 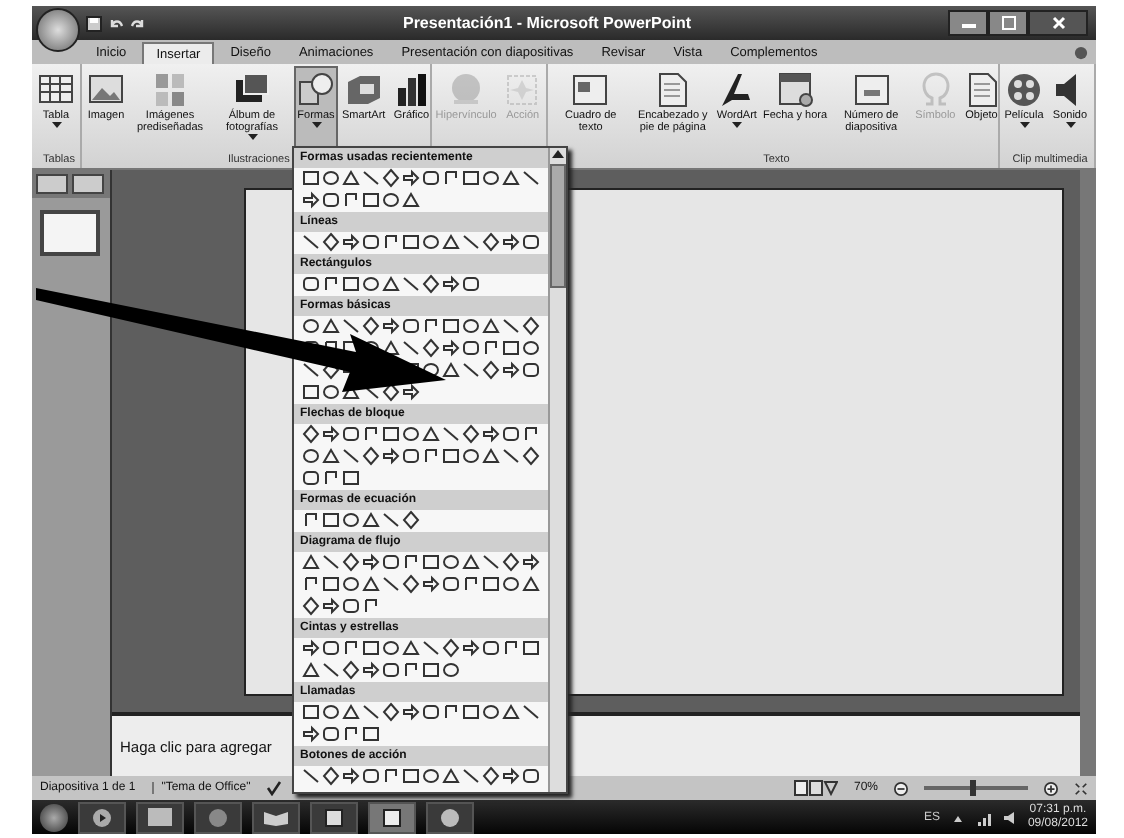 What do you see at coordinates (170, 90) in the screenshot?
I see `clipart-icon` at bounding box center [170, 90].